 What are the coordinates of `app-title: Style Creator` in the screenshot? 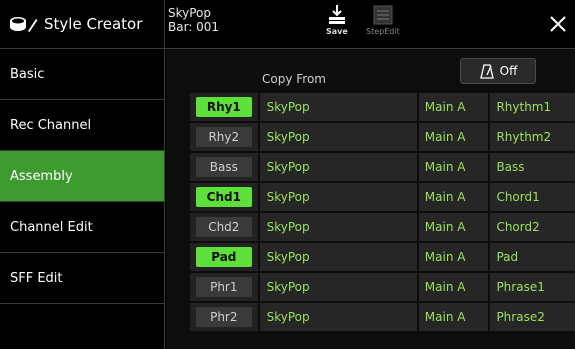 It's located at (93, 24).